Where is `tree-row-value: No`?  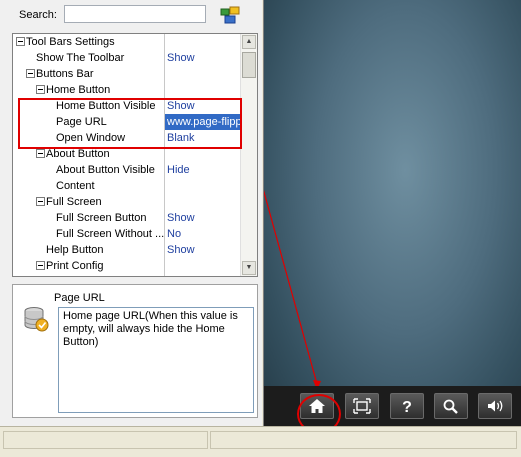 tree-row-value: No is located at coordinates (203, 234).